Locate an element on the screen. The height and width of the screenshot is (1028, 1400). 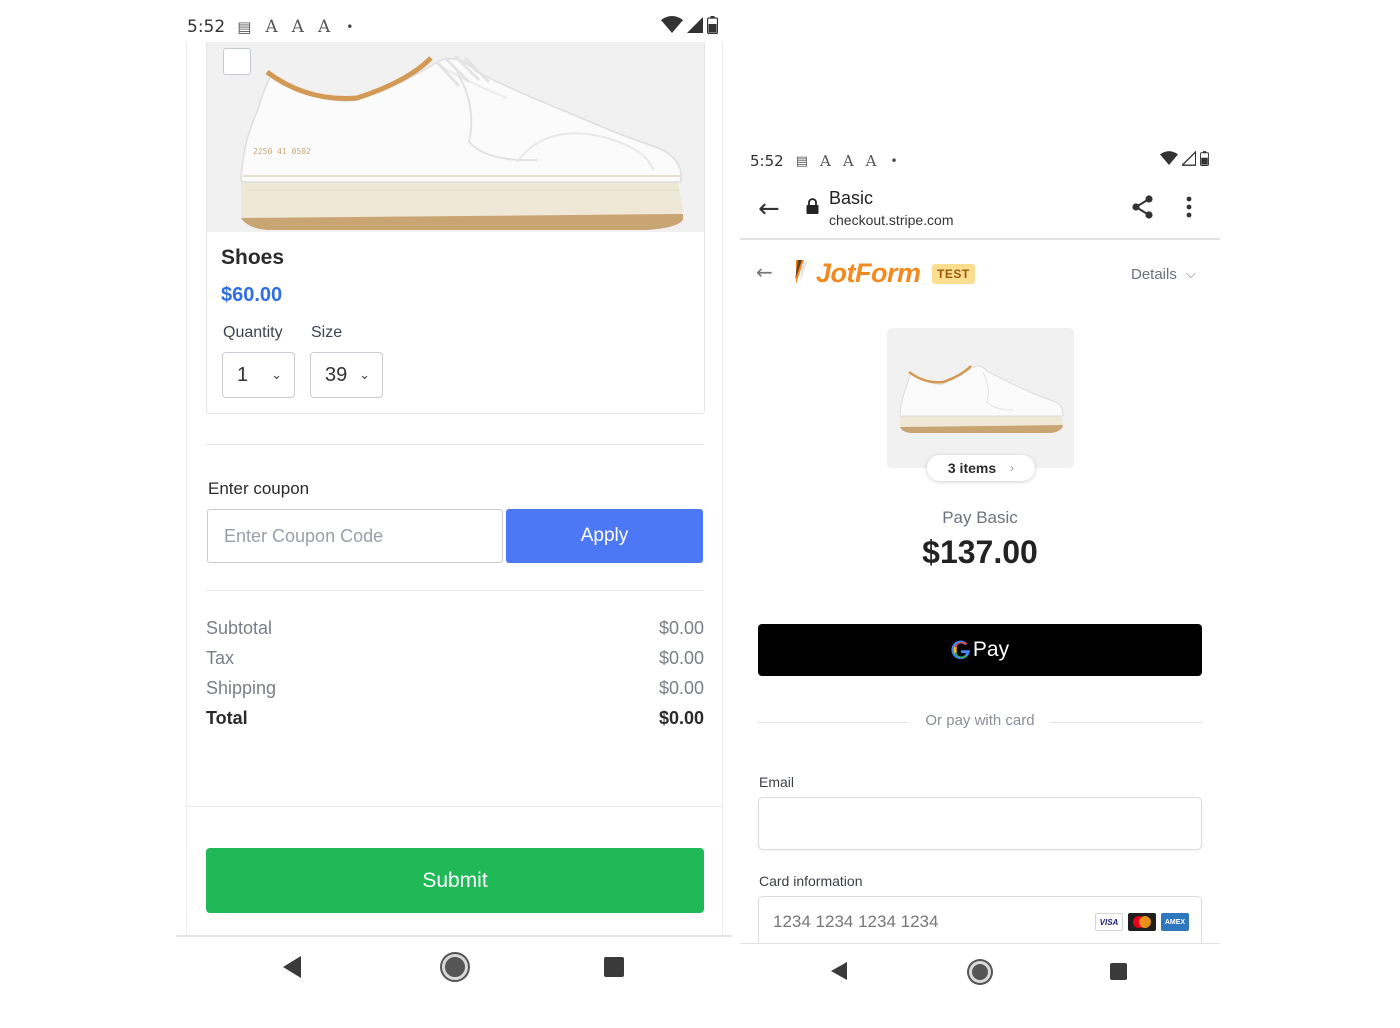
tax-label: Tax is located at coordinates (220, 658).